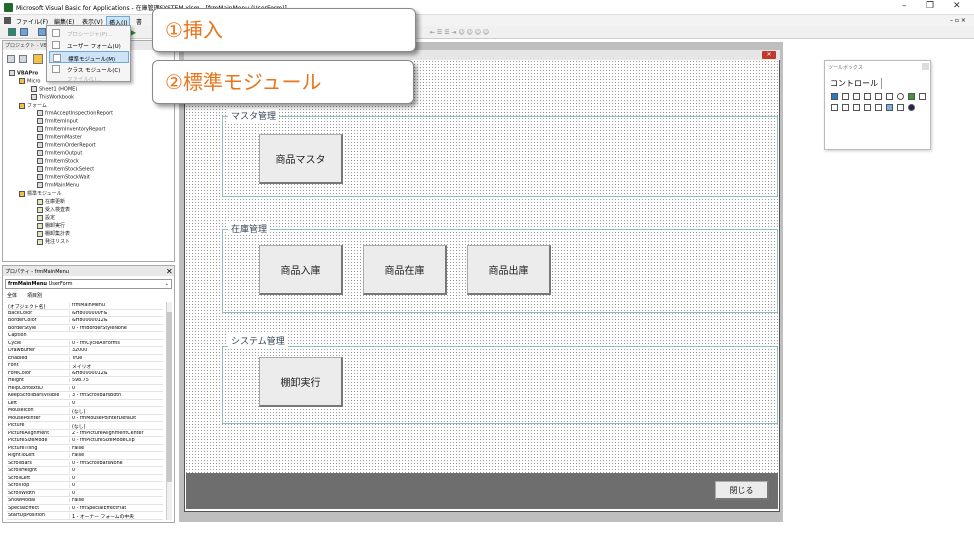  Describe the element at coordinates (29, 81) in the screenshot. I see `tree-microsoft-folder: Micro` at that location.